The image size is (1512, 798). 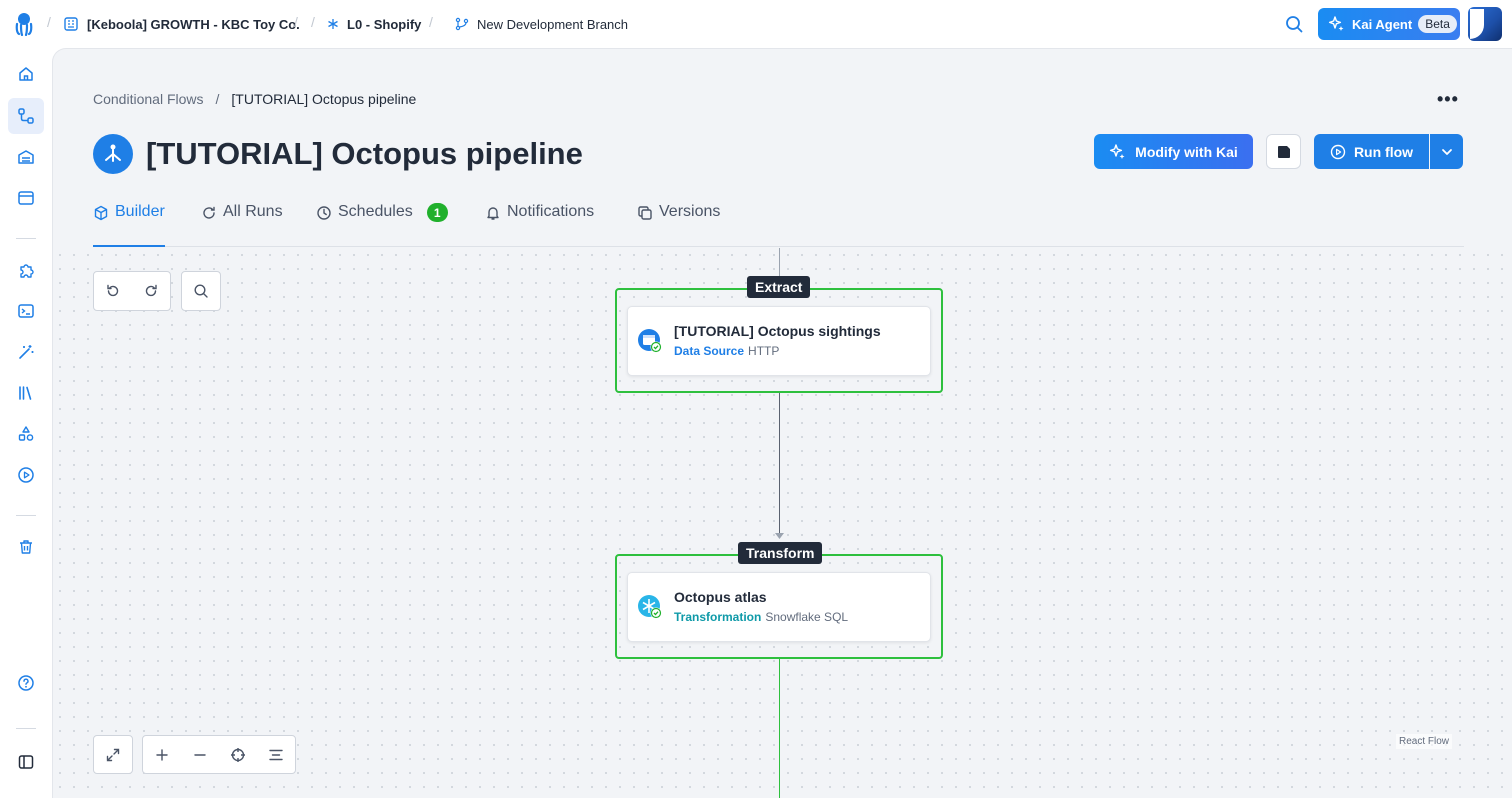 What do you see at coordinates (678, 222) in the screenshot?
I see `tab-versions: Versions` at bounding box center [678, 222].